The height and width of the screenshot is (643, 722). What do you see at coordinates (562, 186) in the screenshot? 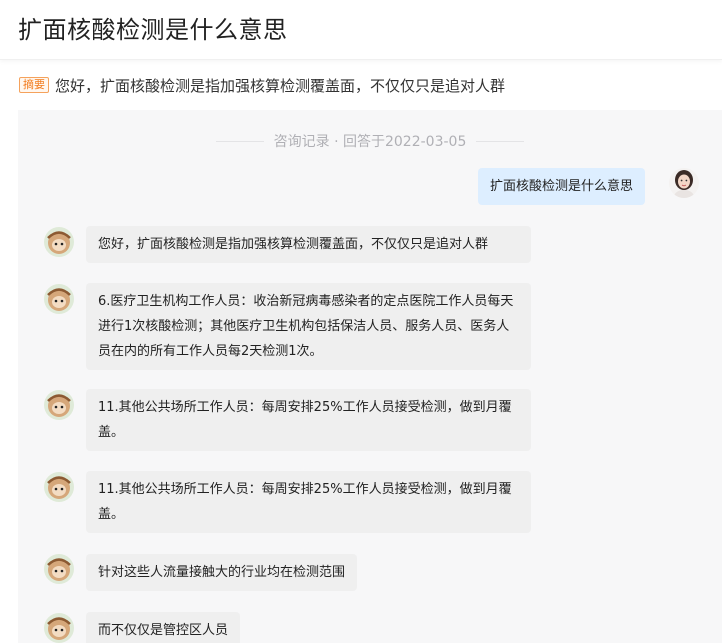
I see `question-bubble: 扩面核酸检测是什么意思` at bounding box center [562, 186].